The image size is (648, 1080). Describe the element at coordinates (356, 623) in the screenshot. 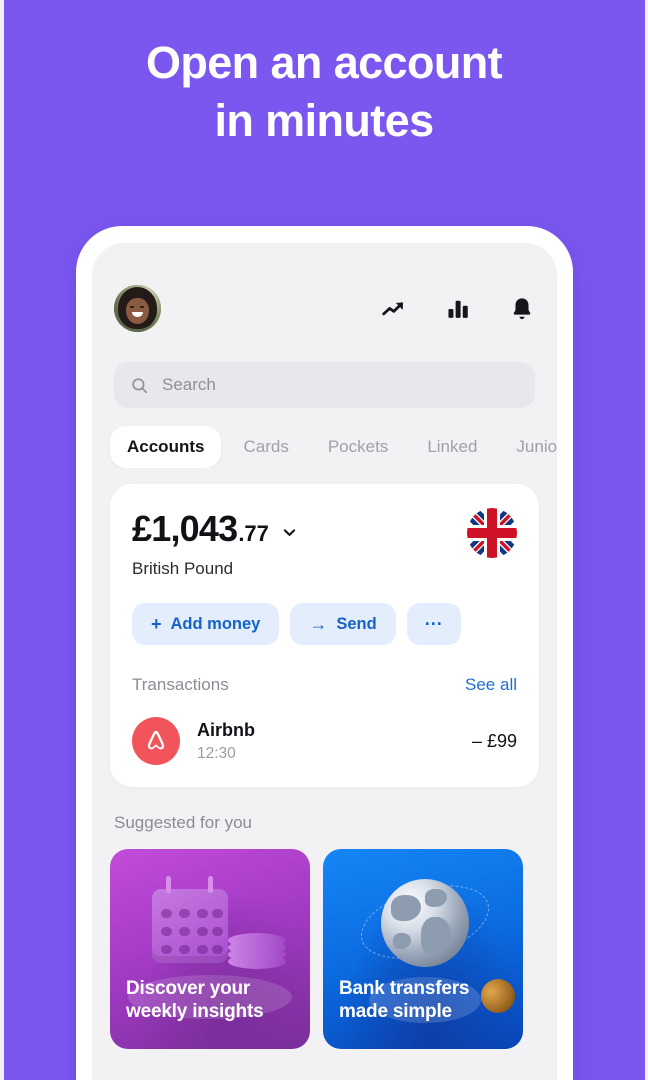

I see `send-label: Send` at that location.